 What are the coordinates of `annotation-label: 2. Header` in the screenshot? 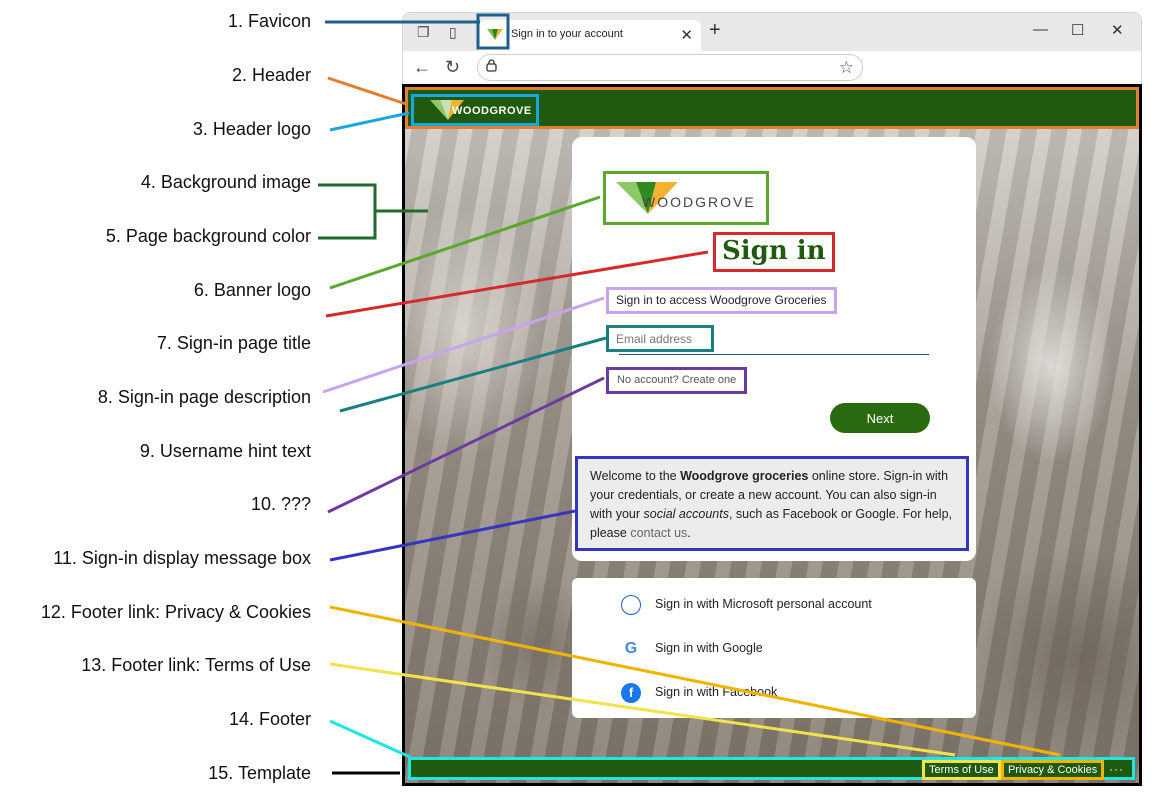 It's located at (271, 75).